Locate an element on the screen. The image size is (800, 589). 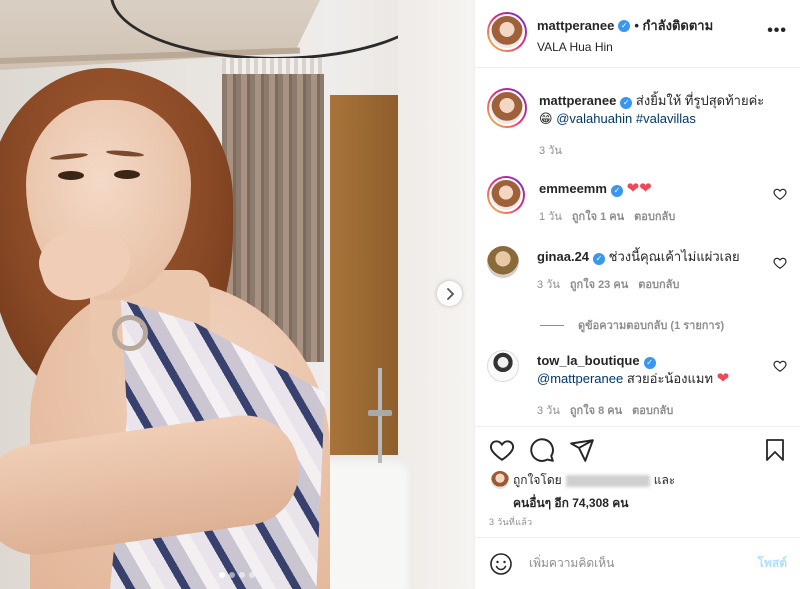
divider is located at coordinates (552, 325).